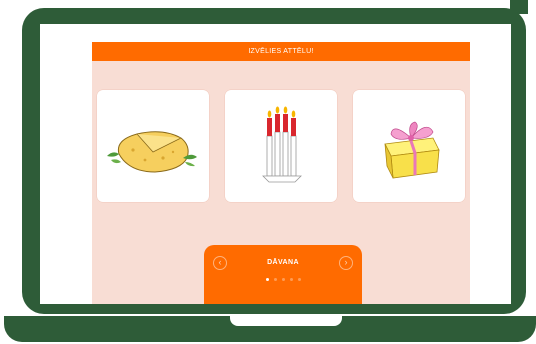 The image size is (536, 344). I want to click on word-panel: ‹ DĀVANA ›, so click(283, 274).